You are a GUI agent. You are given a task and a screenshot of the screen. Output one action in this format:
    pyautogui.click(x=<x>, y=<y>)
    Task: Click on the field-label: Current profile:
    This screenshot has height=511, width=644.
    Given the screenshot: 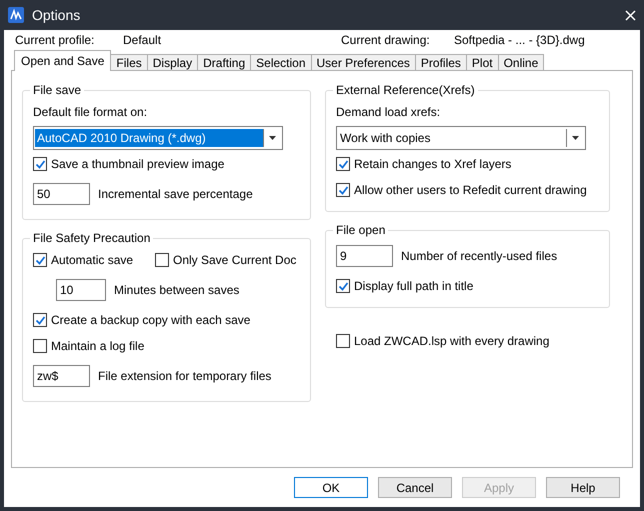 What is the action you would take?
    pyautogui.click(x=55, y=40)
    